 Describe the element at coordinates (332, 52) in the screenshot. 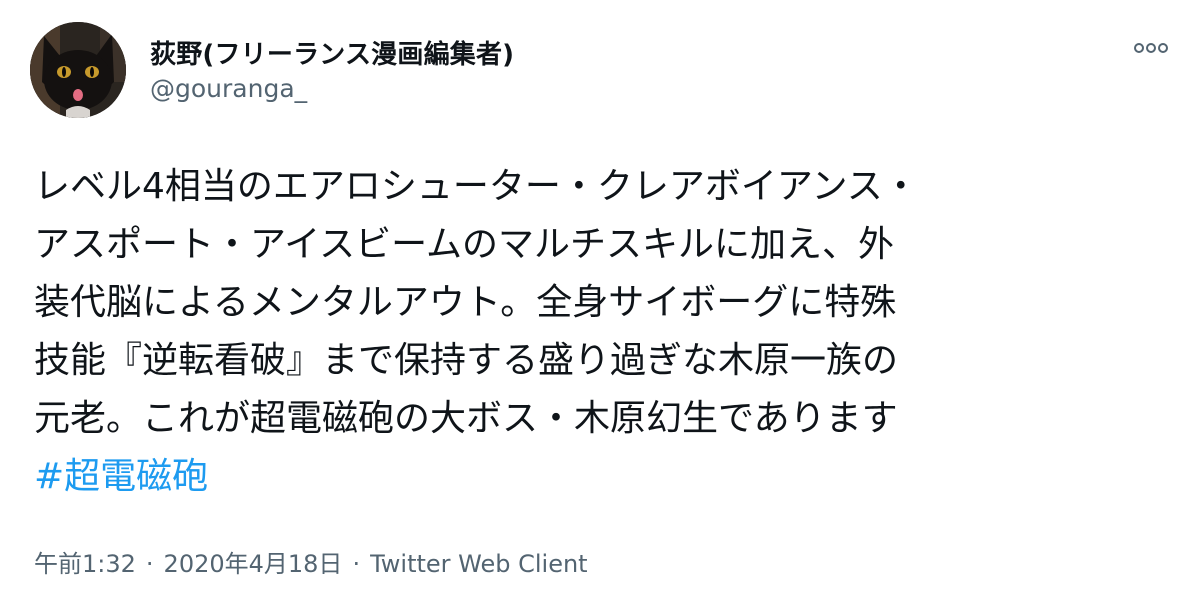

I see `author-display-name: 荻野(フリーランス漫画編集者)` at that location.